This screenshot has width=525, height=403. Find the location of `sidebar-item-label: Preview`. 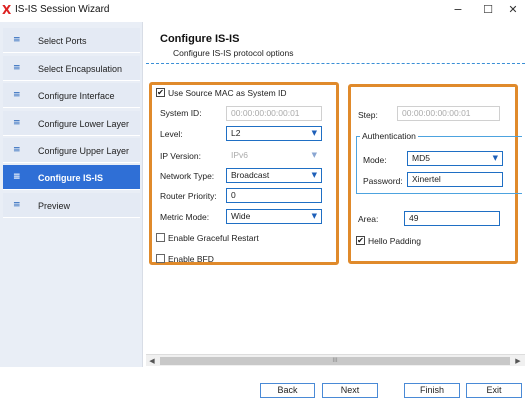

sidebar-item-label: Preview is located at coordinates (54, 206).